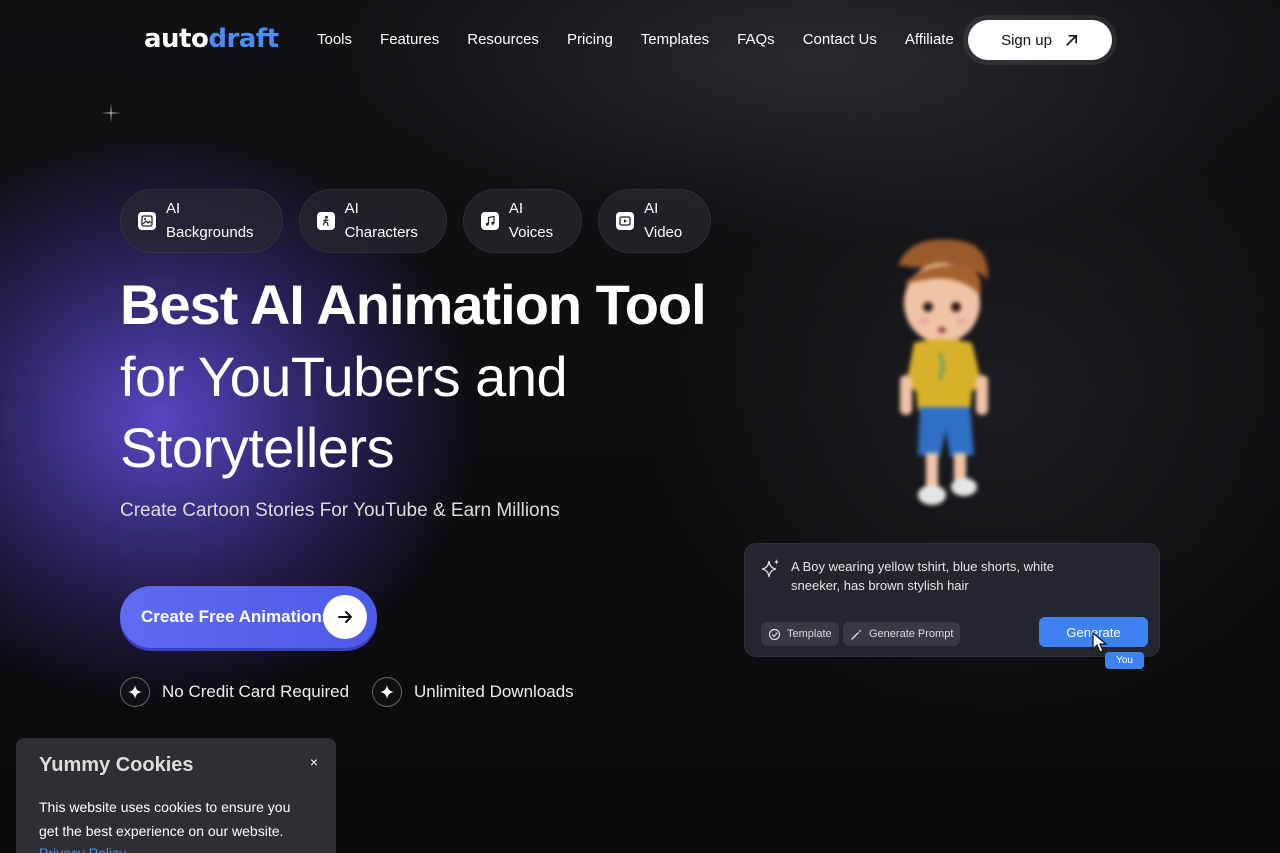 This screenshot has height=853, width=1280. I want to click on privacy-policy-link: Privacy Policy, so click(176, 848).